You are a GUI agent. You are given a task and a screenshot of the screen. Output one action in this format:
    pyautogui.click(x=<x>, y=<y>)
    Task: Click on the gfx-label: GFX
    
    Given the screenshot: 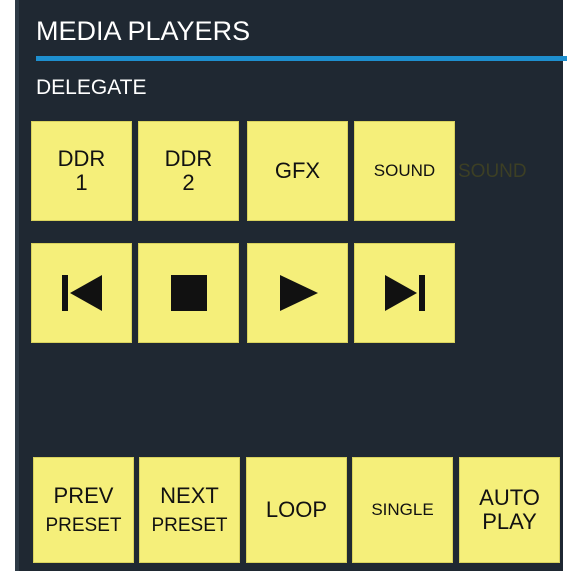 What is the action you would take?
    pyautogui.click(x=297, y=171)
    